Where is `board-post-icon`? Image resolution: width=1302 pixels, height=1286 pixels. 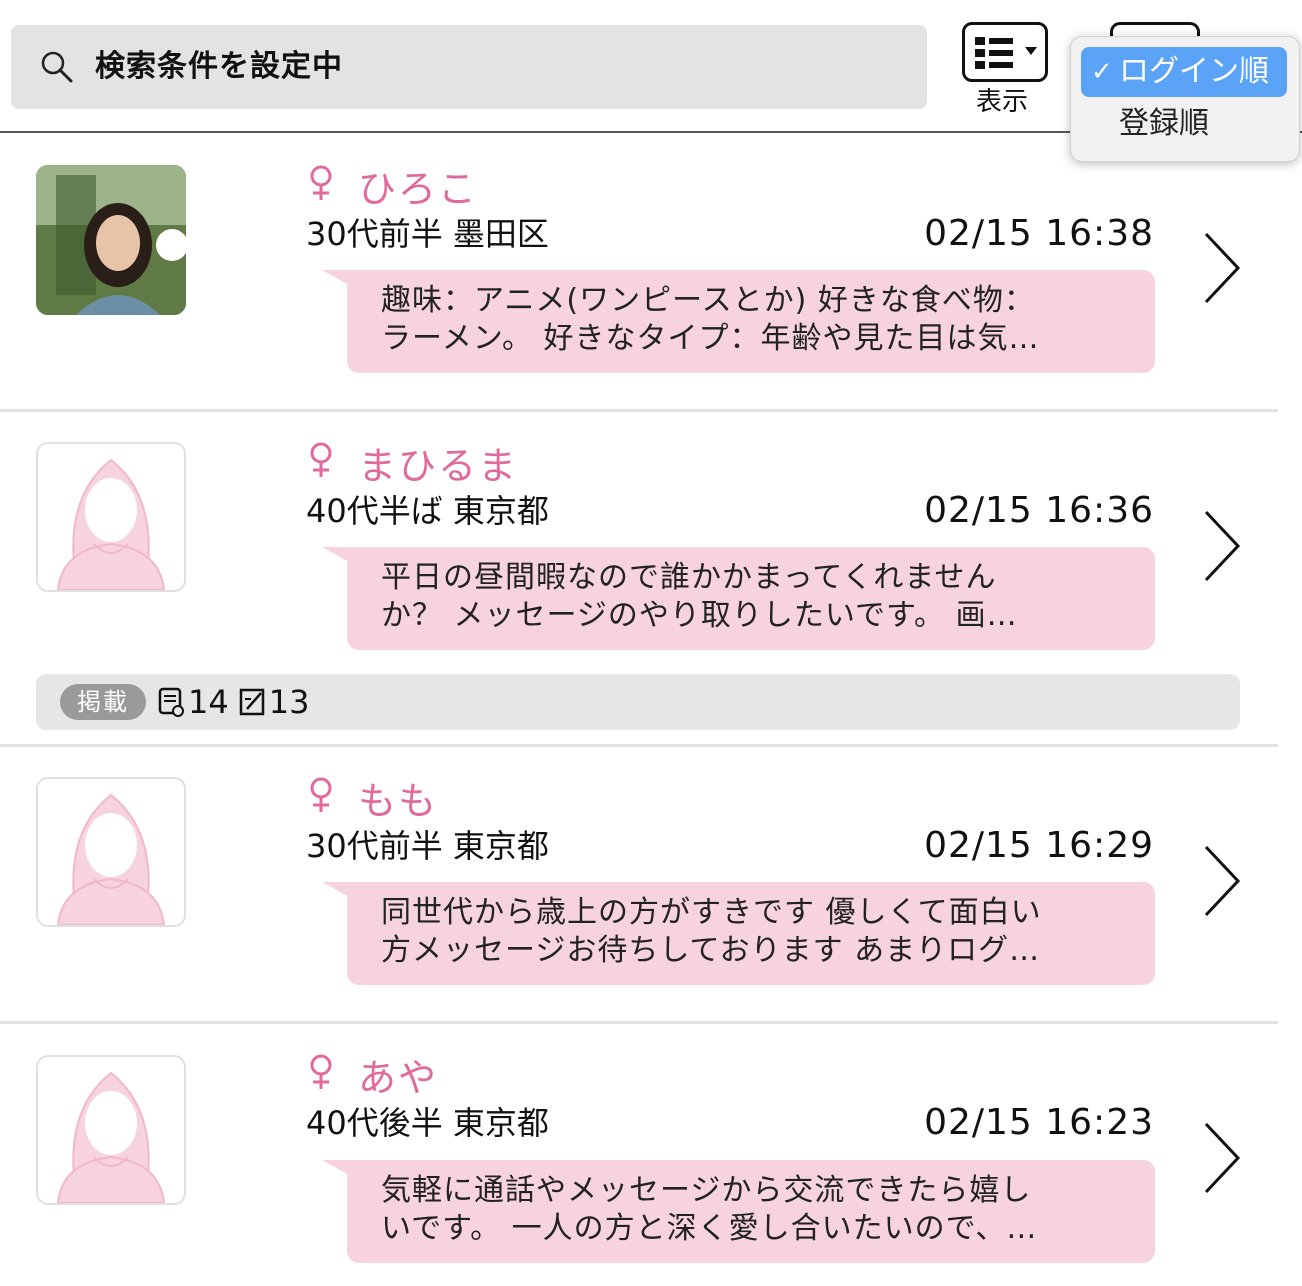 board-post-icon is located at coordinates (171, 702).